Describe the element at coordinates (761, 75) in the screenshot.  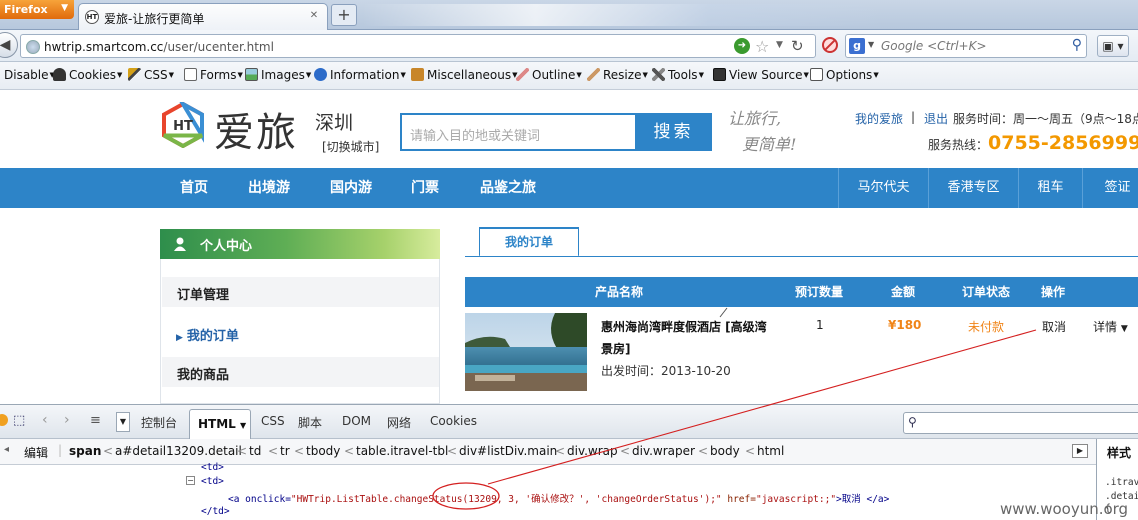
I see `webdev-view-source: View Source▼` at that location.